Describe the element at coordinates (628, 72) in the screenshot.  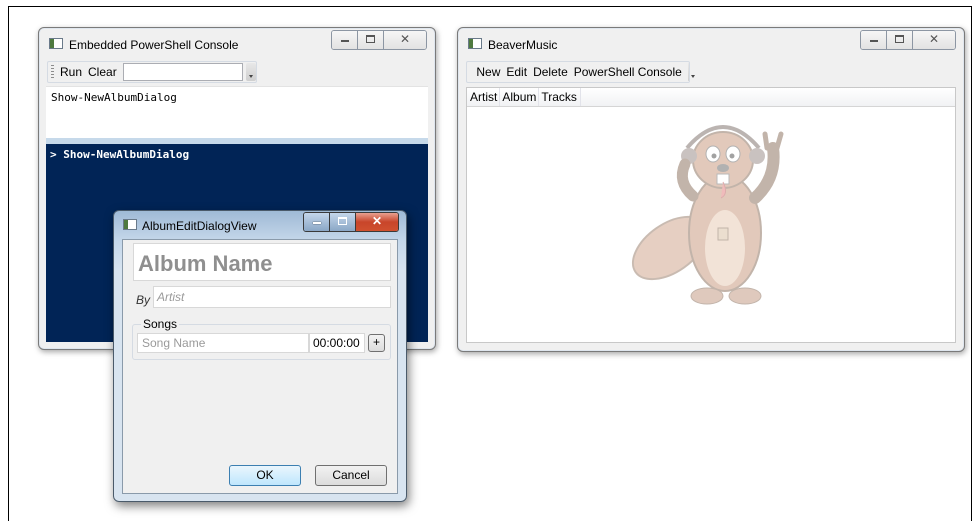
I see `powershell-console-button: PowerShell Console` at that location.